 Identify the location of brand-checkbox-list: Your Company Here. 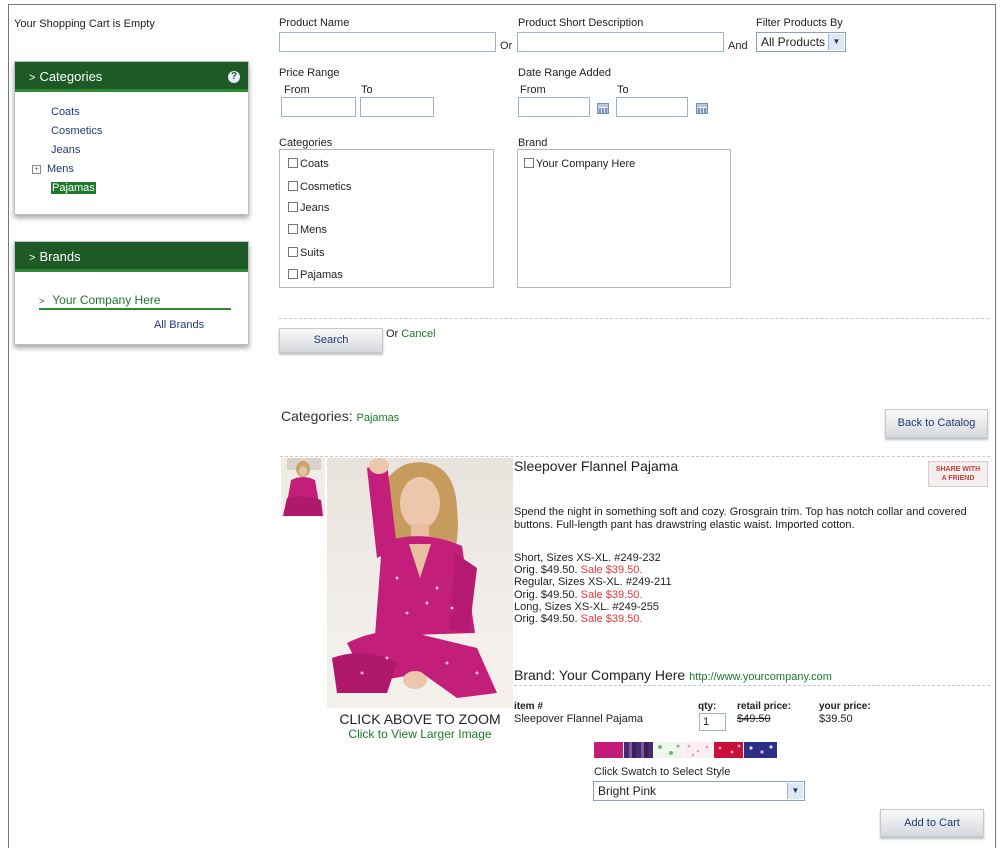
(624, 218).